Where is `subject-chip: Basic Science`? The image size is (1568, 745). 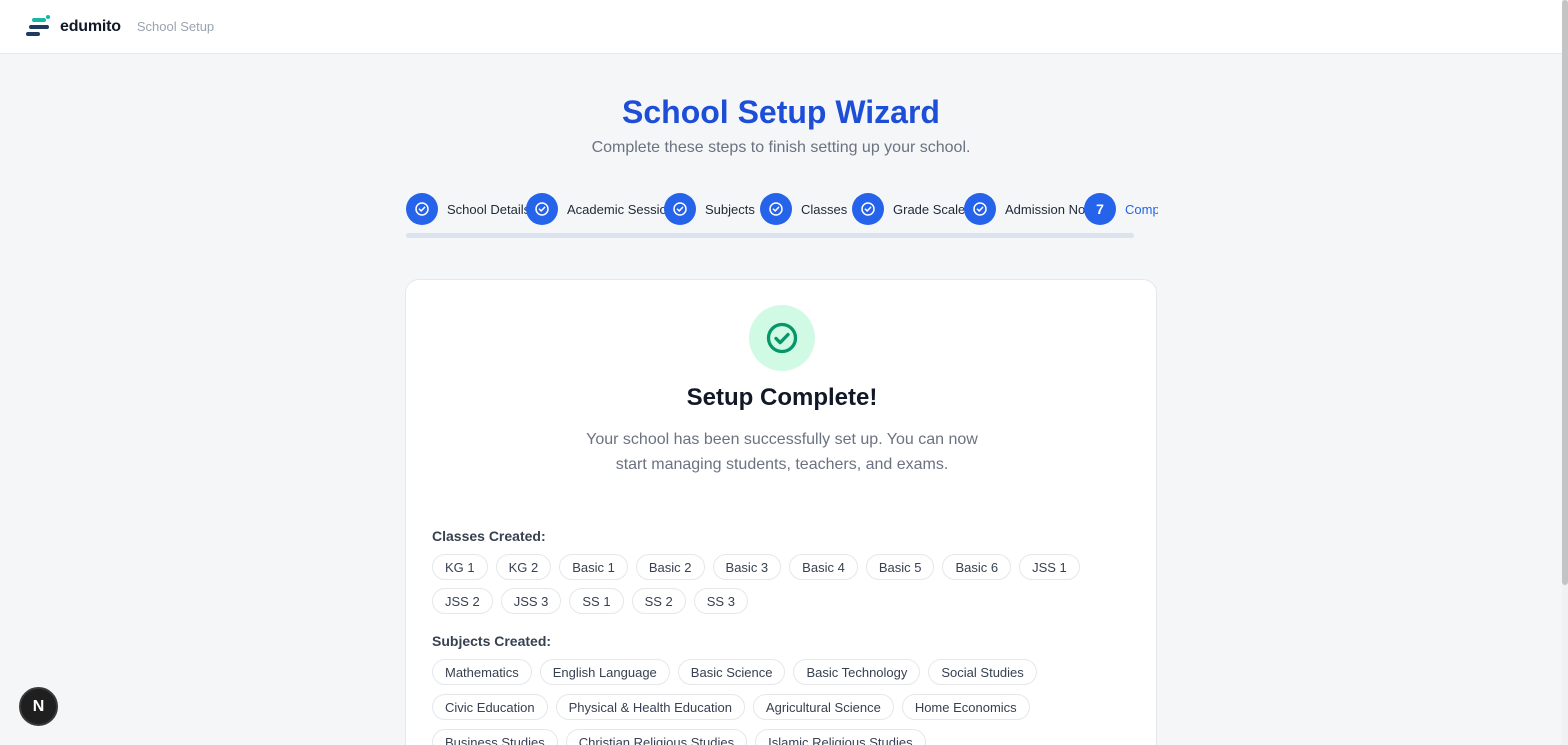
subject-chip: Basic Science is located at coordinates (731, 672).